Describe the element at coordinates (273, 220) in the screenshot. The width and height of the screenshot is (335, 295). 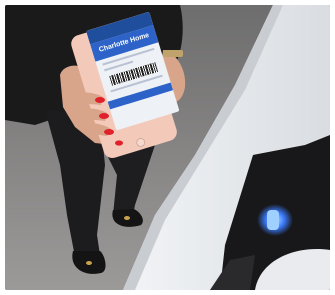
I see `scanner-window` at that location.